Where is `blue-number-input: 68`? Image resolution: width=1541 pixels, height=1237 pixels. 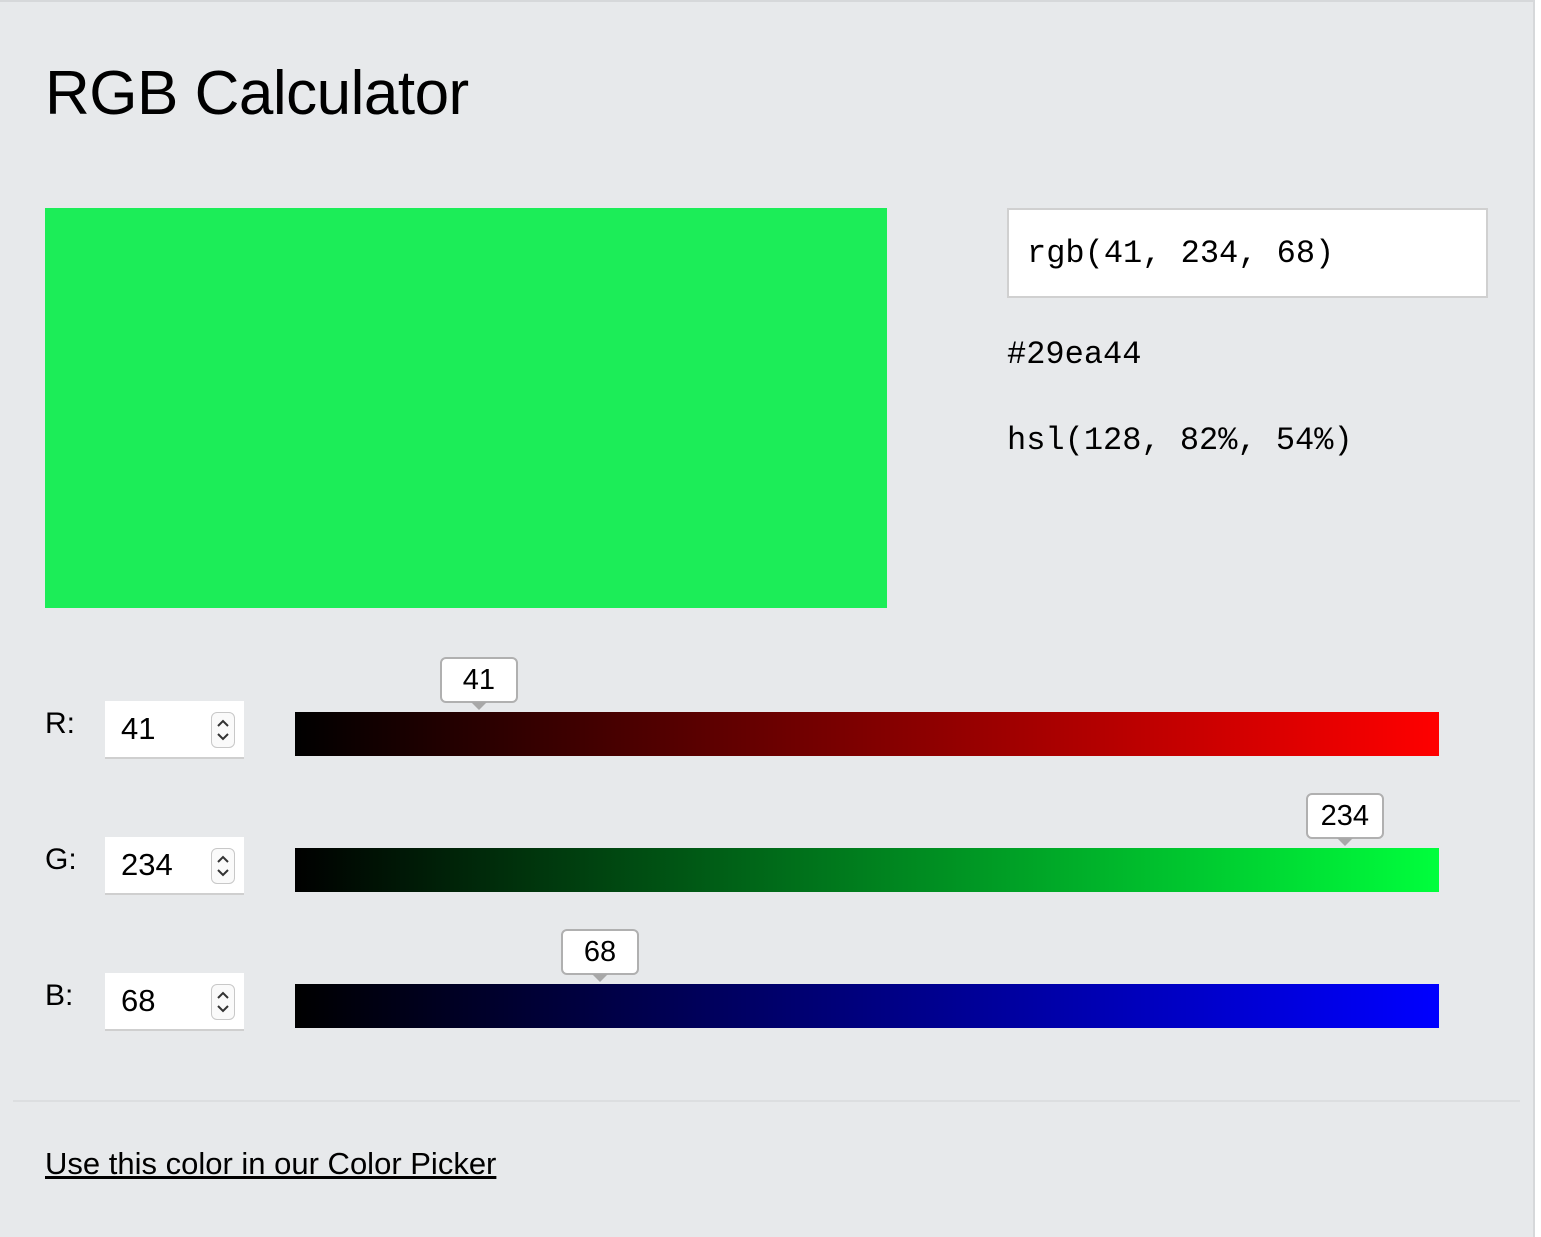
blue-number-input: 68 is located at coordinates (174, 1002).